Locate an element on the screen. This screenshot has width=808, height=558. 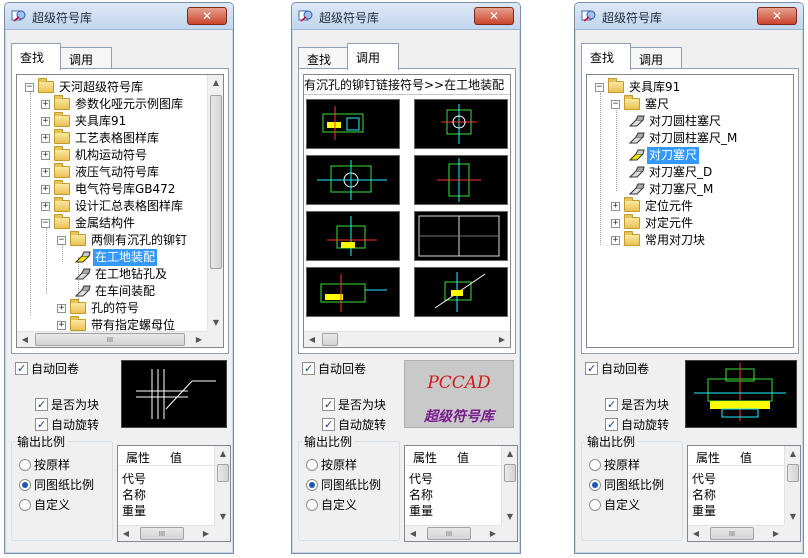
thumbnail-view: 有沉孔的铆钉链接符号>>在工地装配 ◀ ▶ is located at coordinates (407, 211).